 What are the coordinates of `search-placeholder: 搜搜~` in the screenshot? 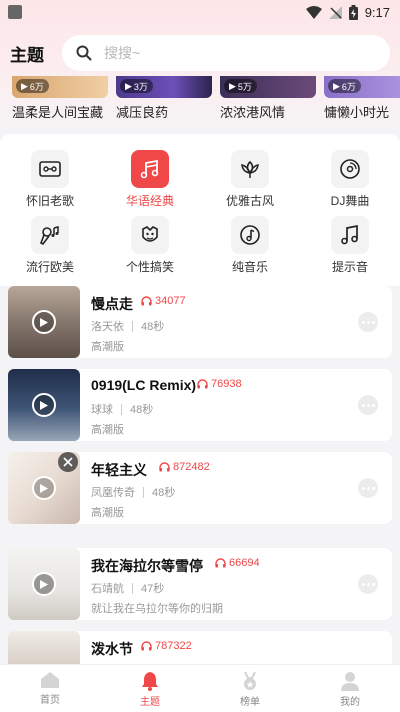 It's located at (122, 53).